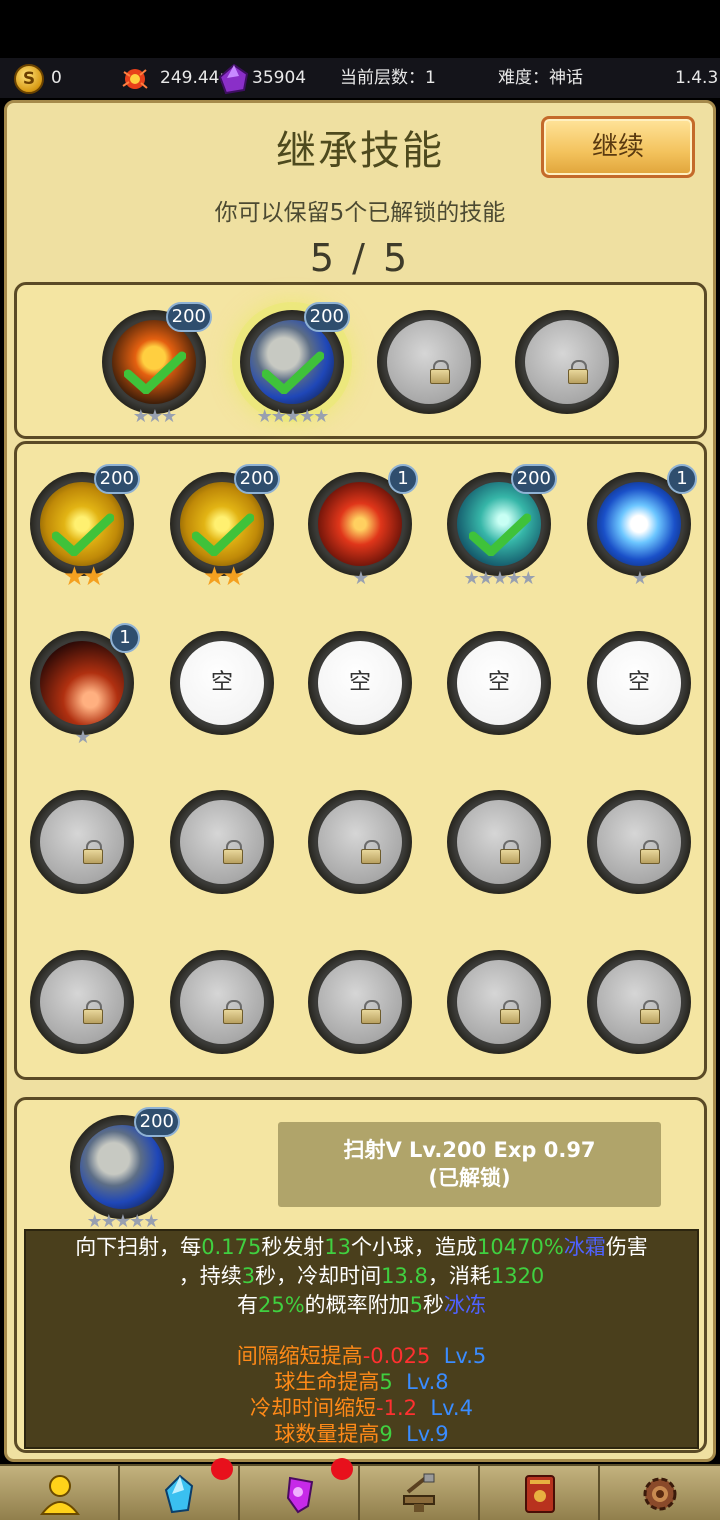 This screenshot has height=1520, width=720. I want to click on rock-strafe-skill-icon, so click(122, 1167).